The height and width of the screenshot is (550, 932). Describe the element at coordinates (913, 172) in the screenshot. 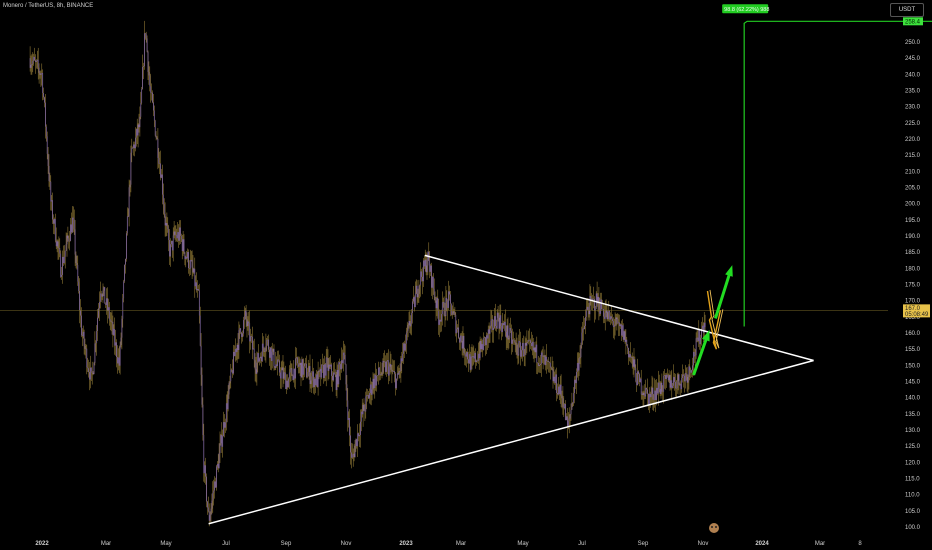

I see `y-tick-label: 210.0` at that location.